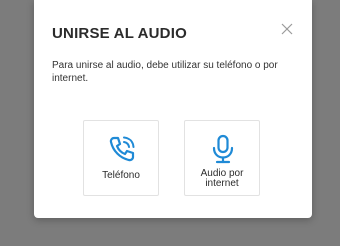 The height and width of the screenshot is (246, 340). I want to click on phone-option-label: Teléfono, so click(121, 175).